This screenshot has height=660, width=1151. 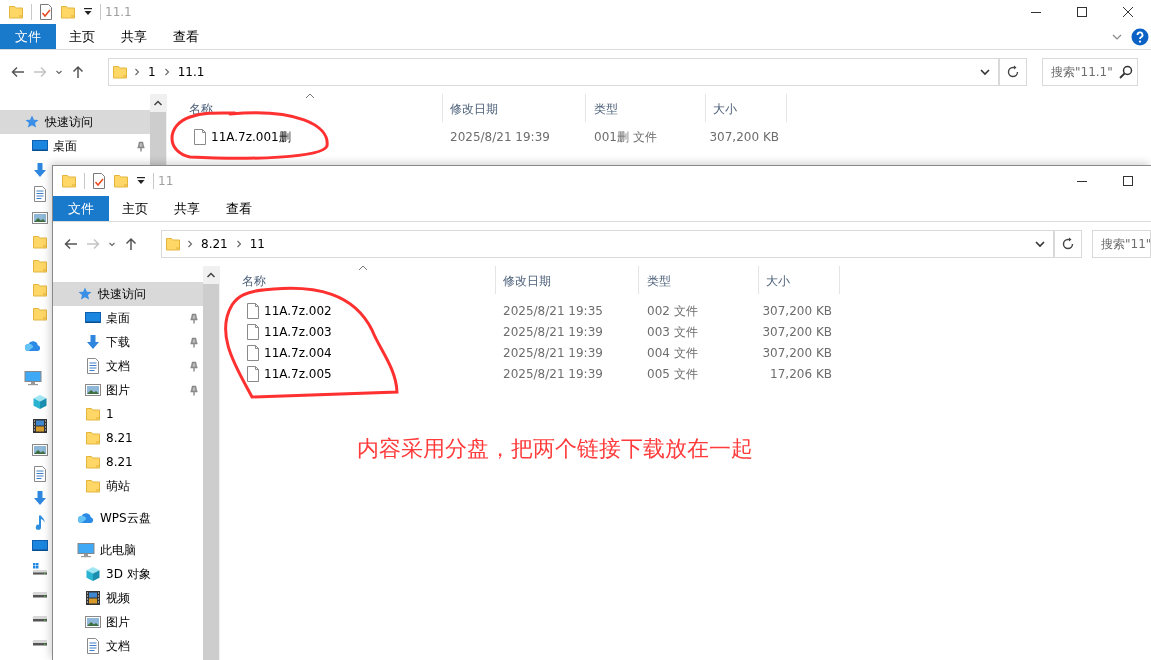 What do you see at coordinates (40, 474) in the screenshot?
I see `document-icon` at bounding box center [40, 474].